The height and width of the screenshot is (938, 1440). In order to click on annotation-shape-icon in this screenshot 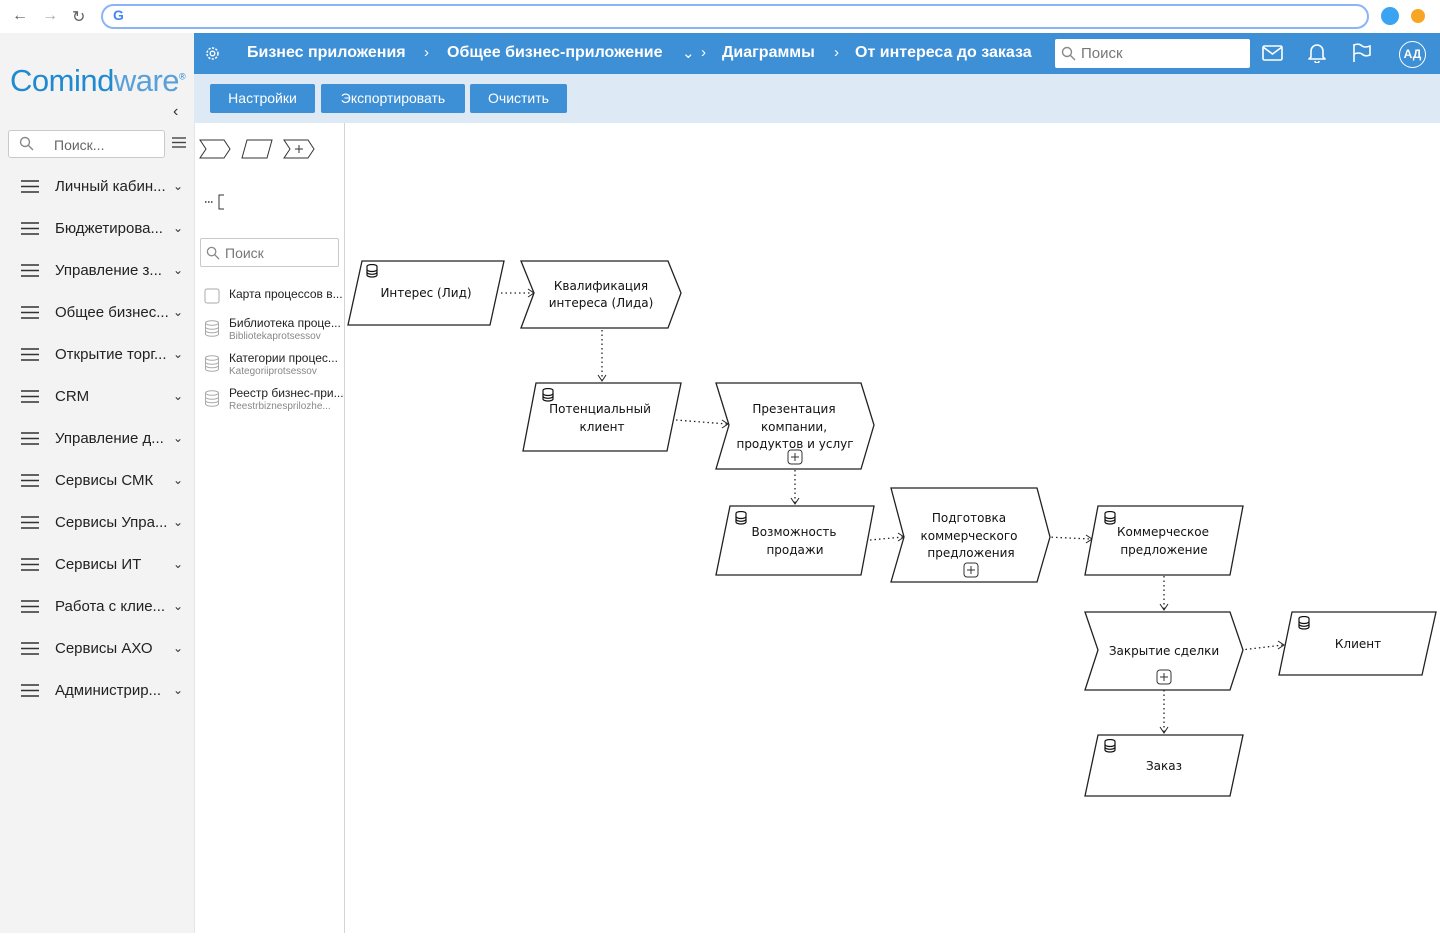, I will do `click(216, 202)`.